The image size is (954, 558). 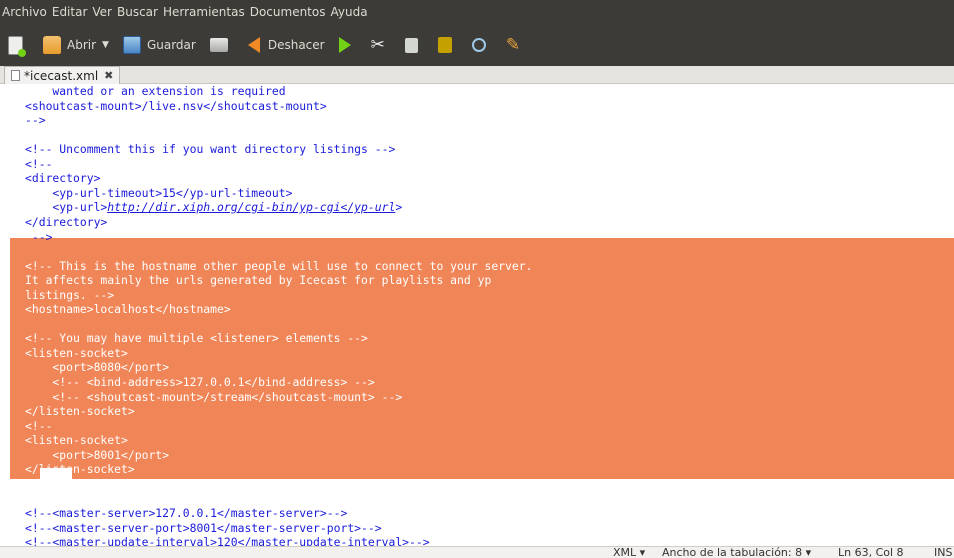 I want to click on open-folder-icon, so click(x=52, y=45).